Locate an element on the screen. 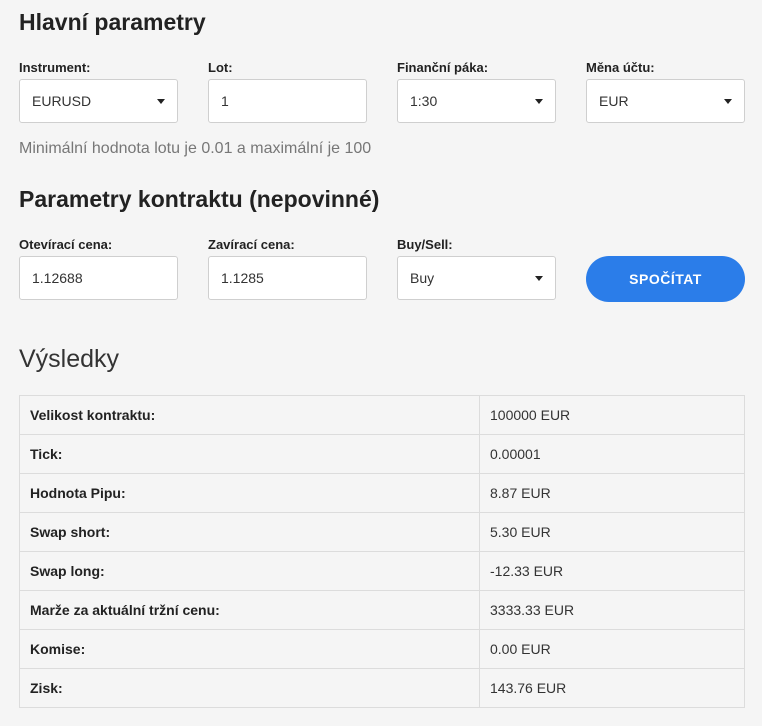 The height and width of the screenshot is (726, 762). calculate-button: SPOČÍTAT is located at coordinates (665, 279).